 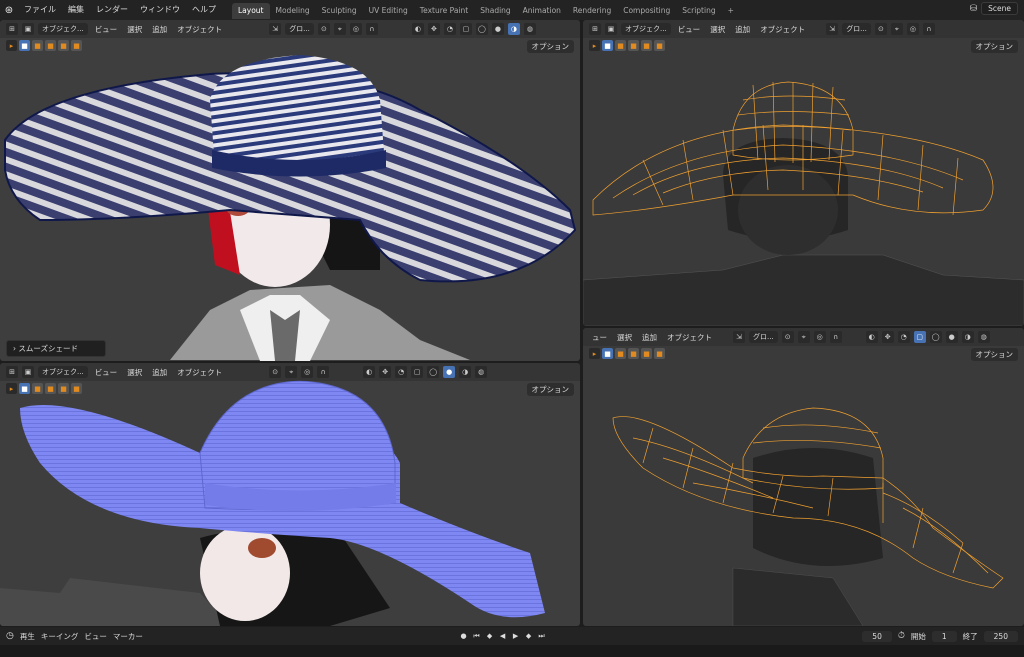 I want to click on scene-name: Scene, so click(x=999, y=8).